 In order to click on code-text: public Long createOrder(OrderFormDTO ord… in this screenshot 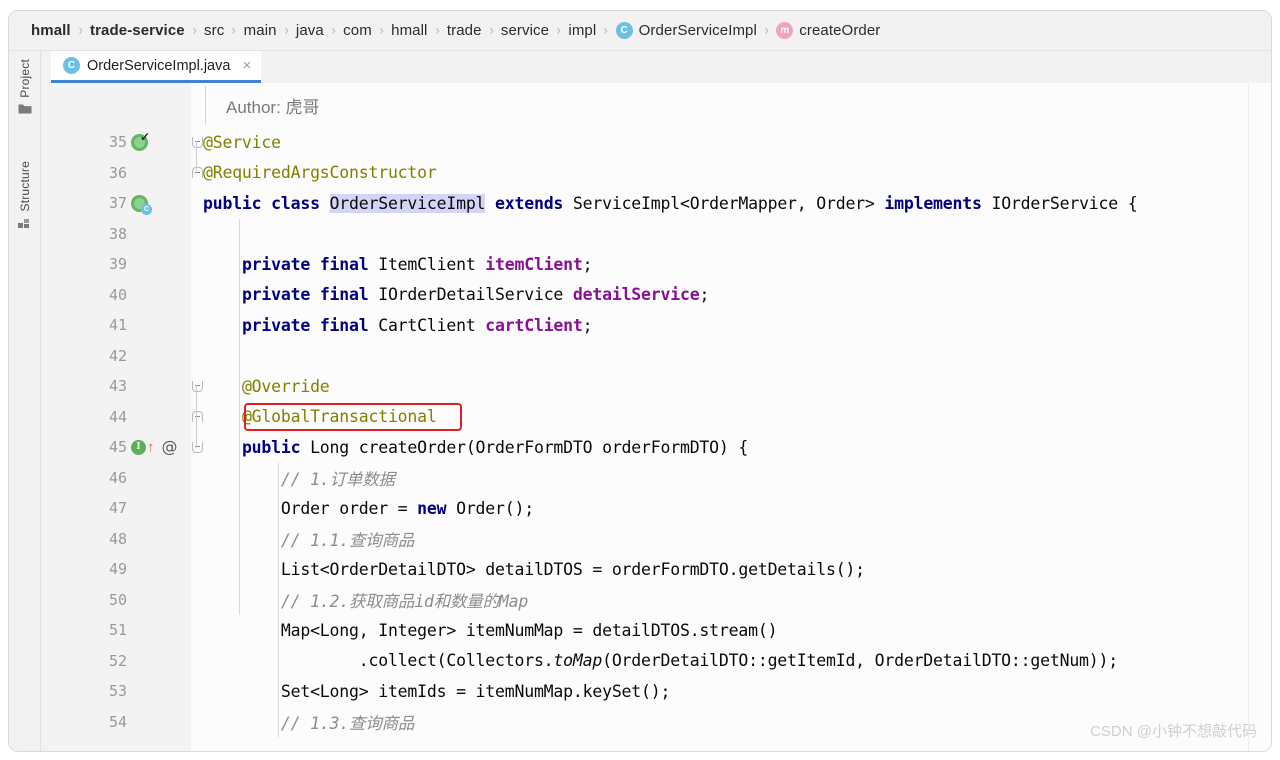, I will do `click(737, 447)`.